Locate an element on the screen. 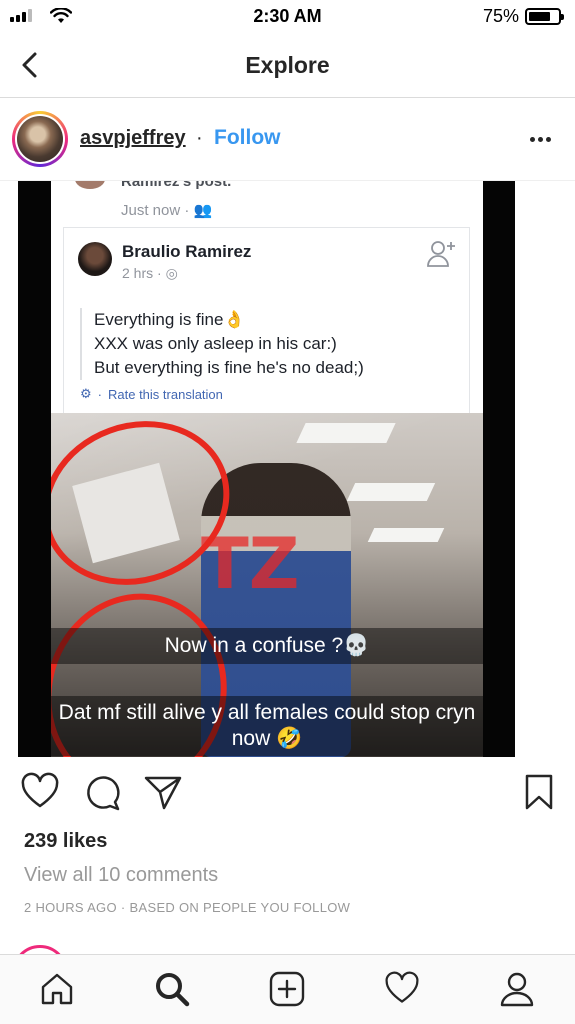 The image size is (575, 1024). friends-icon: 👥 is located at coordinates (203, 210).